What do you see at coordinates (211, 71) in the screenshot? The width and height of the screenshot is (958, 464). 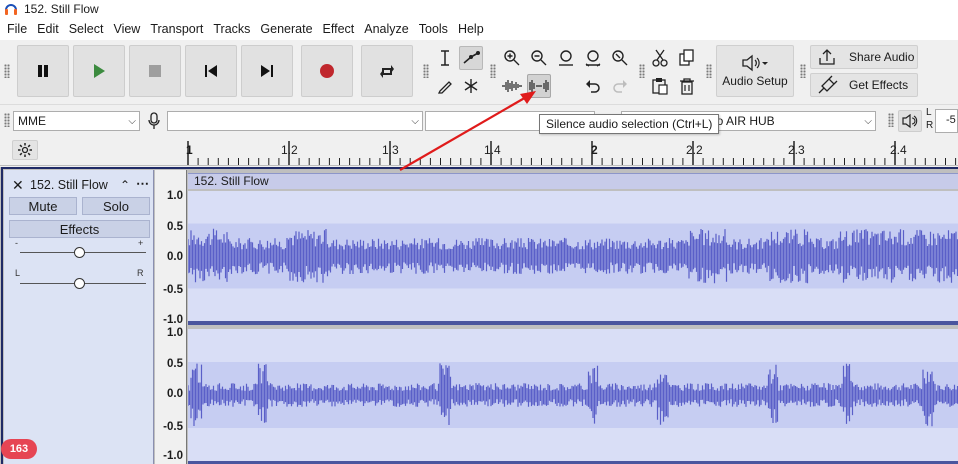 I see `skip-to-start-button` at bounding box center [211, 71].